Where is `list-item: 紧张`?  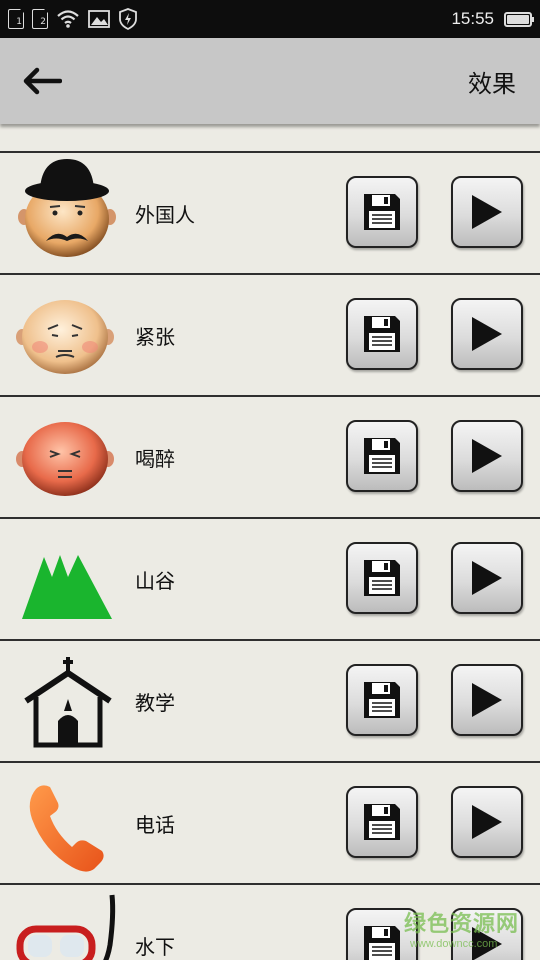
list-item: 紧张 is located at coordinates (270, 334).